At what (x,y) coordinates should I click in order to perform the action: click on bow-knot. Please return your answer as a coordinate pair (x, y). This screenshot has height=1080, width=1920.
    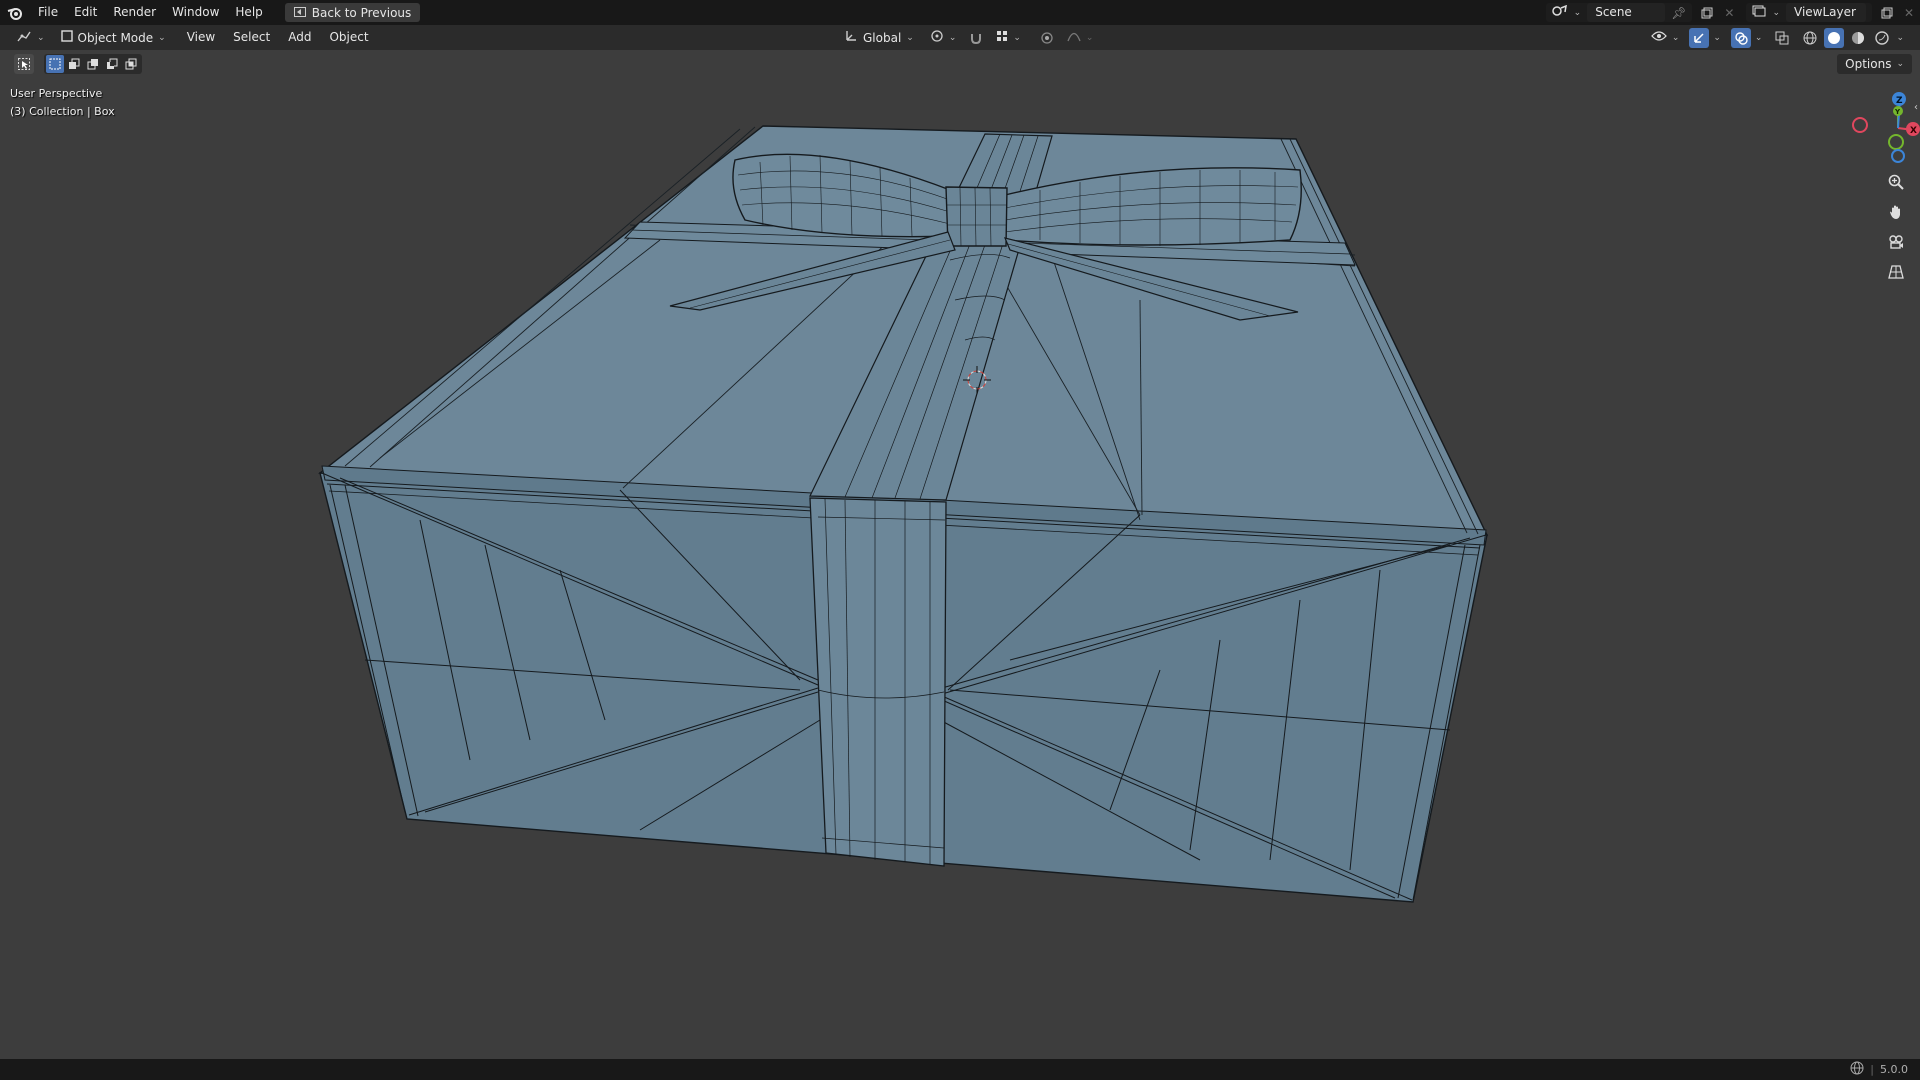
    Looking at the image, I should click on (976, 216).